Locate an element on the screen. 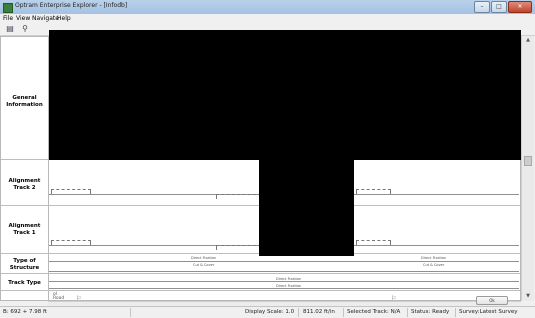  app-icon is located at coordinates (8, 8).